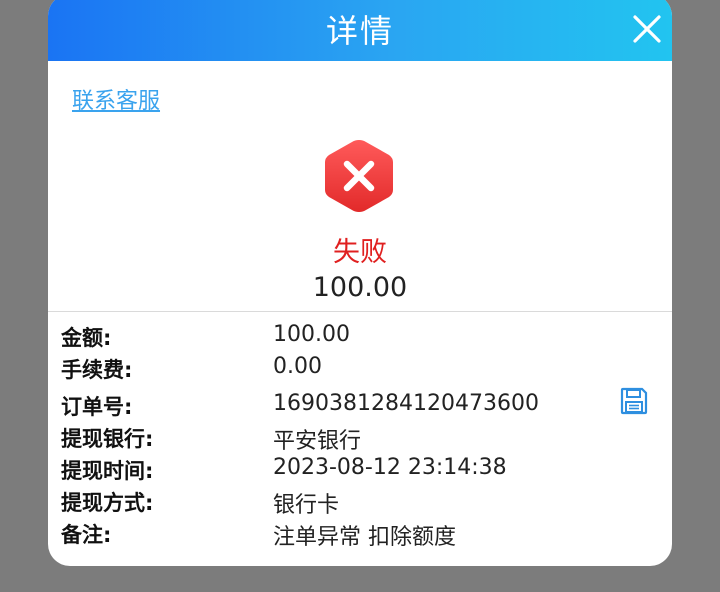  What do you see at coordinates (86, 535) in the screenshot?
I see `remark-label: 备注:` at bounding box center [86, 535].